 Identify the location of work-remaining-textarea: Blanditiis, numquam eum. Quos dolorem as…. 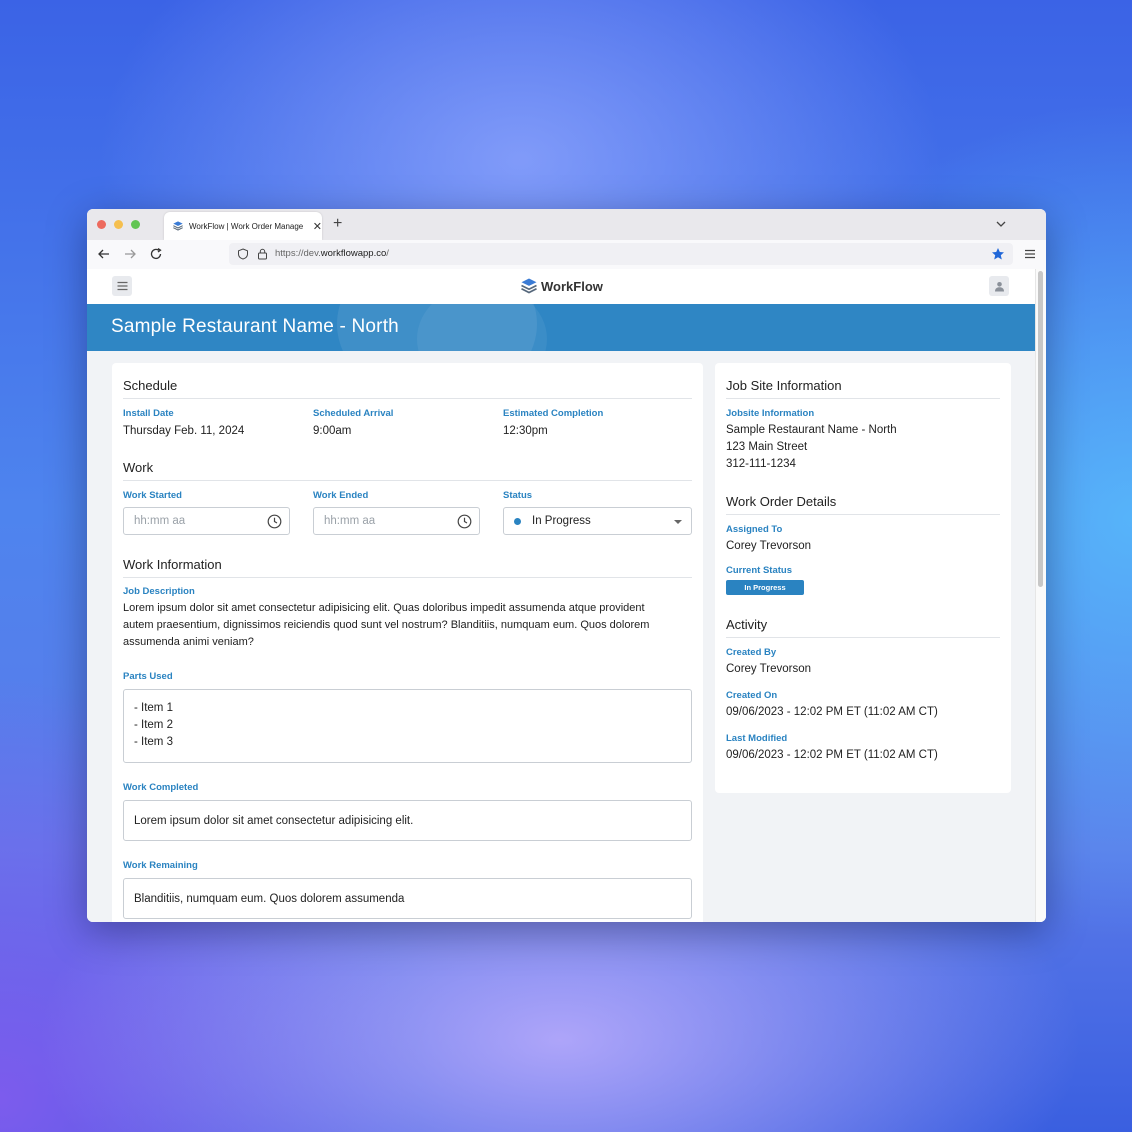
(407, 898).